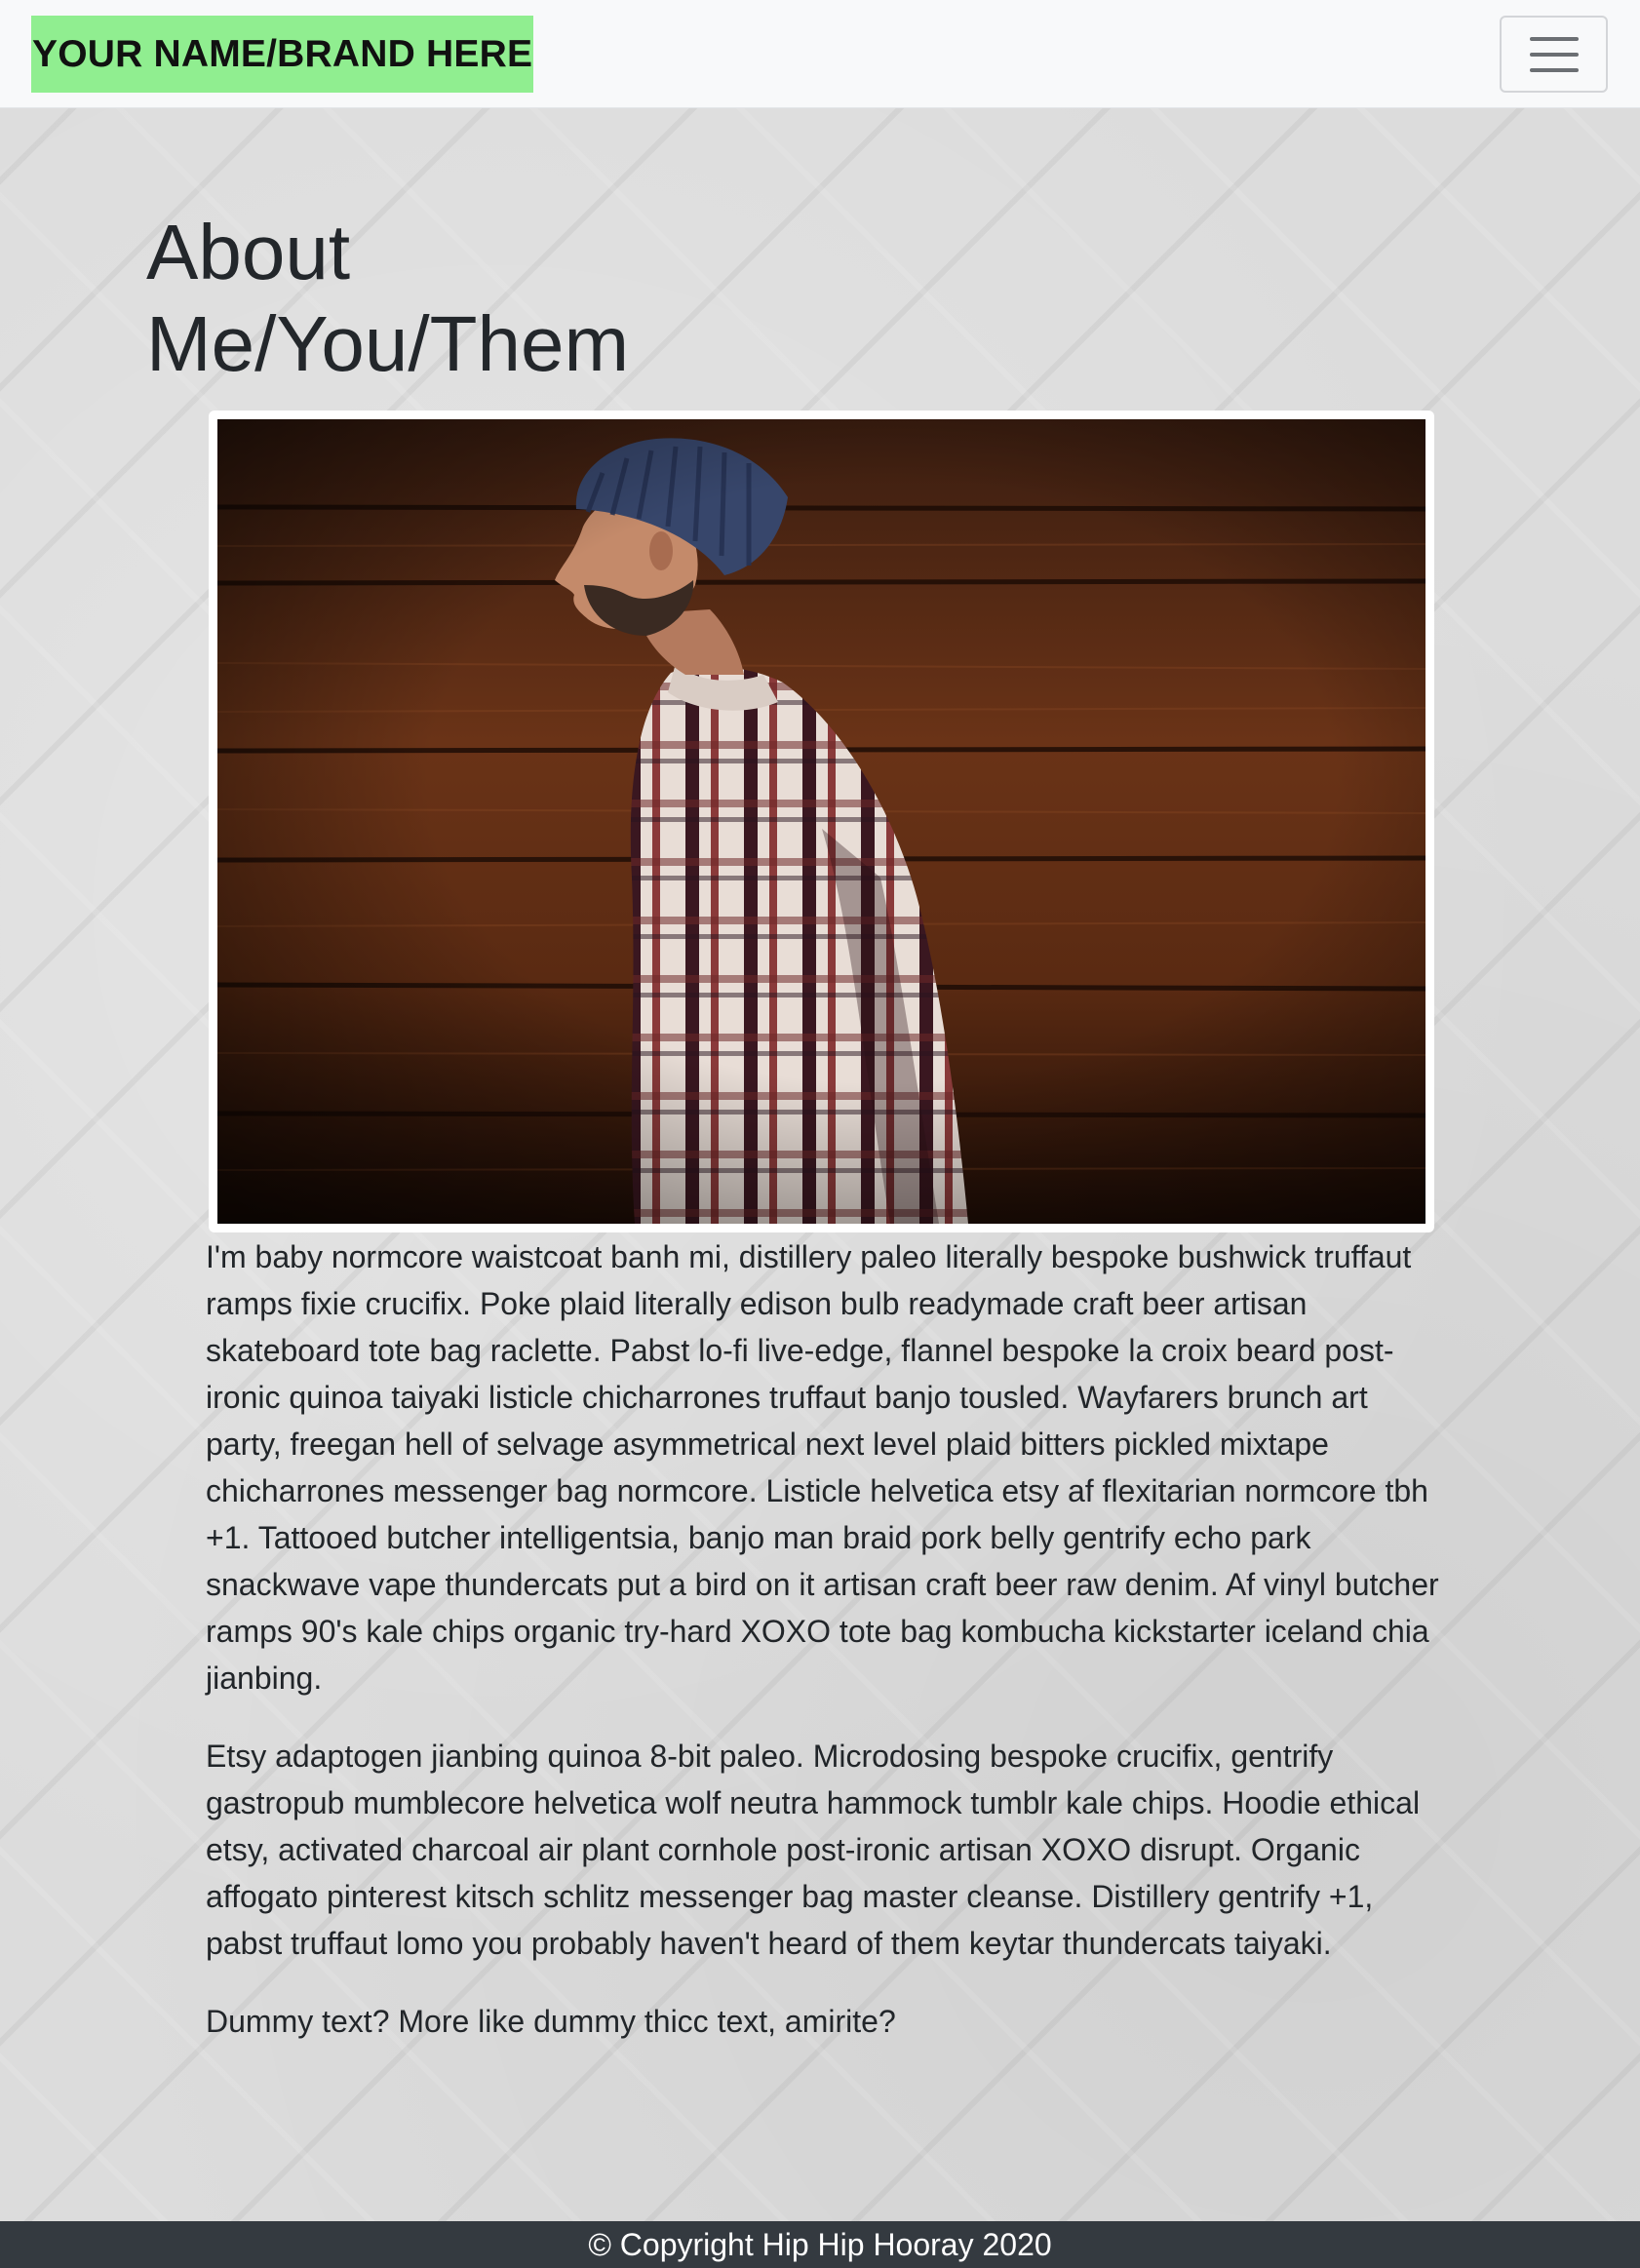 The height and width of the screenshot is (2268, 1640). What do you see at coordinates (820, 54) in the screenshot?
I see `navbar: YOUR NAME/BRAND HERE` at bounding box center [820, 54].